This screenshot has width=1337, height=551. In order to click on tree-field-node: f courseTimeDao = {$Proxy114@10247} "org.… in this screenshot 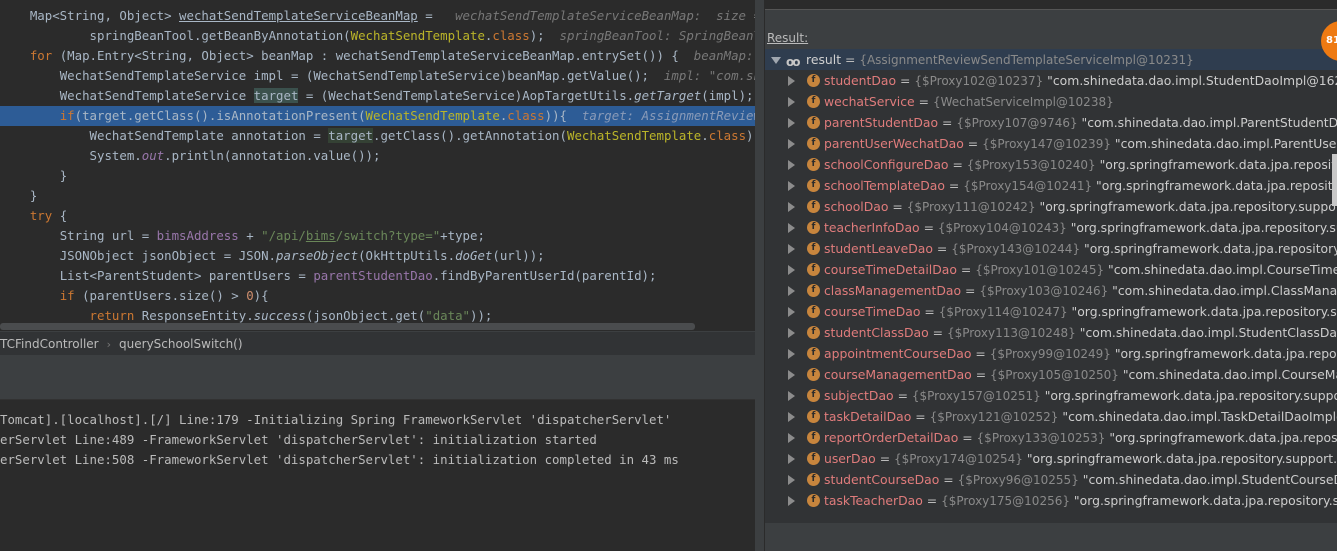, I will do `click(1051, 311)`.